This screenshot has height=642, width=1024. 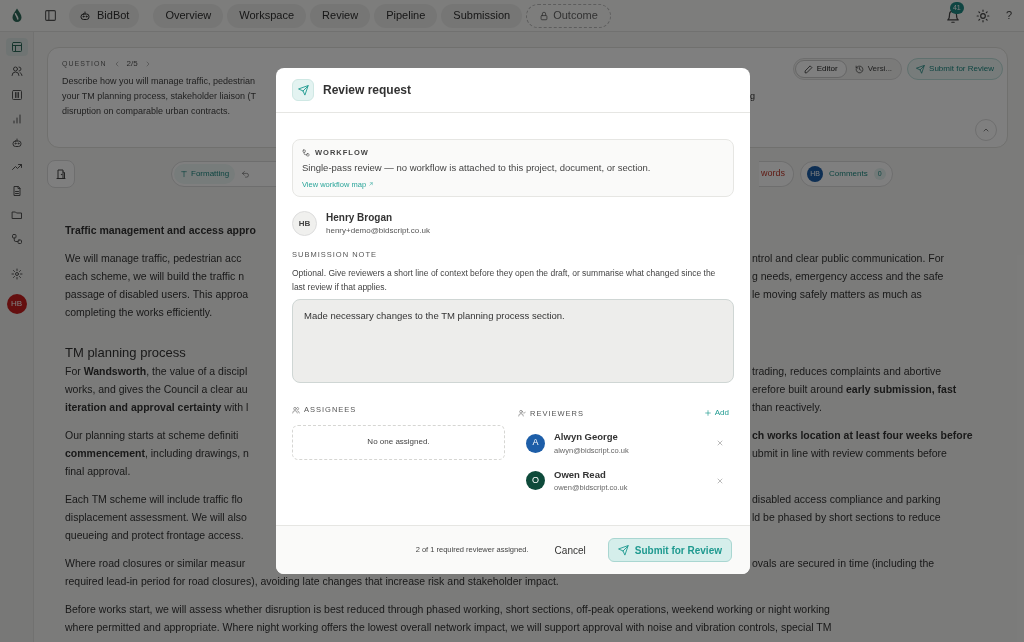 What do you see at coordinates (16, 95) in the screenshot?
I see `columns-icon` at bounding box center [16, 95].